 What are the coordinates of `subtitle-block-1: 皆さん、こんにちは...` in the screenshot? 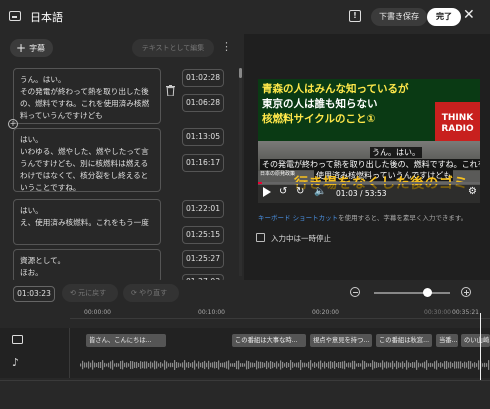 It's located at (126, 340).